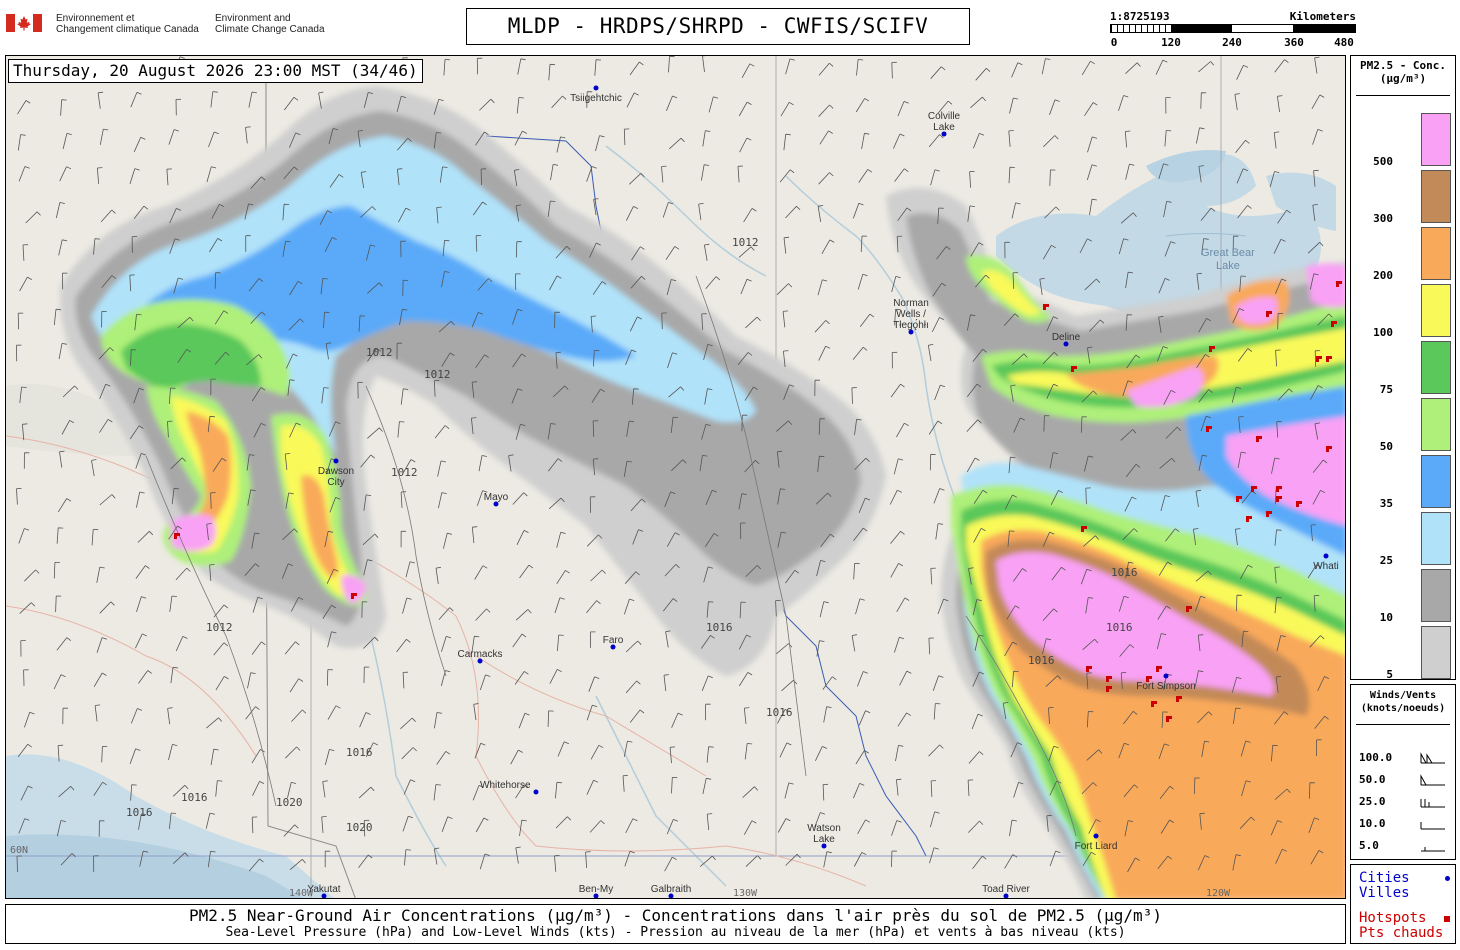 The height and width of the screenshot is (950, 1460). Describe the element at coordinates (1383, 218) in the screenshot. I see `legend-swatch-label: 300` at that location.